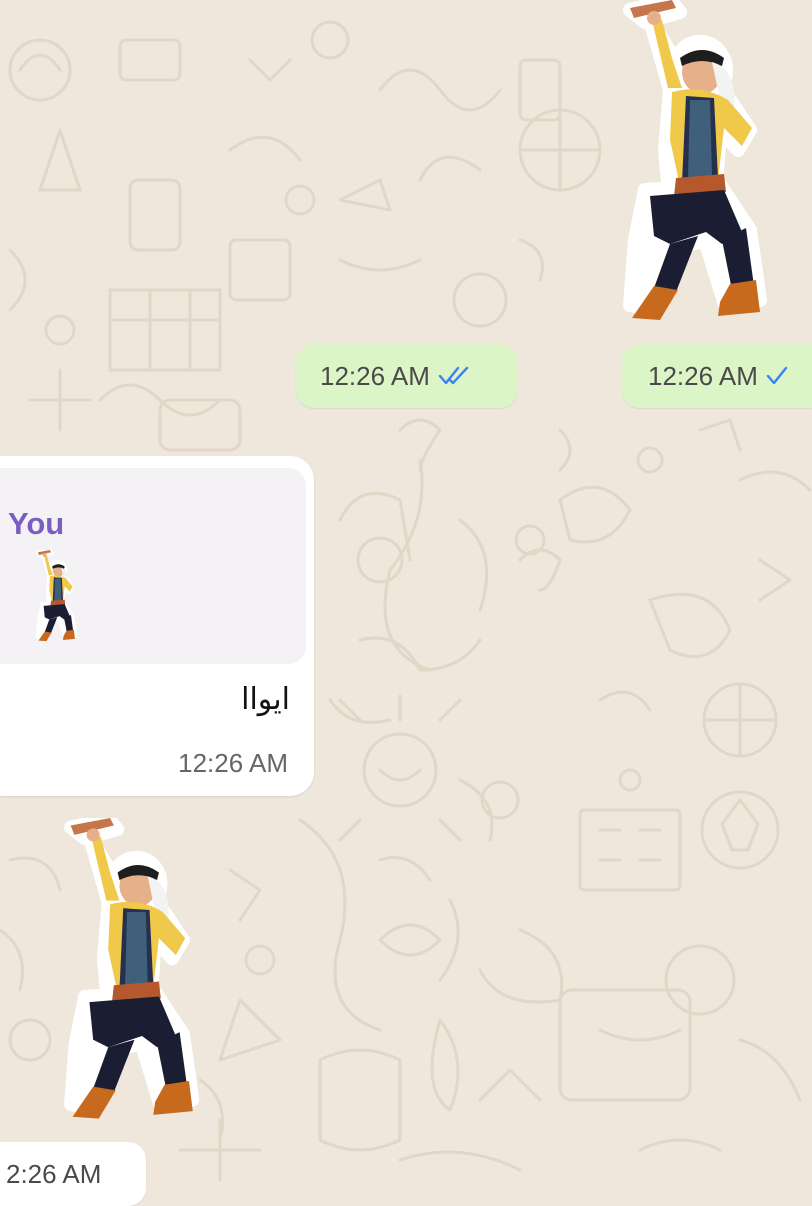 This screenshot has height=1206, width=812. Describe the element at coordinates (36, 523) in the screenshot. I see `quoted-author: You` at that location.